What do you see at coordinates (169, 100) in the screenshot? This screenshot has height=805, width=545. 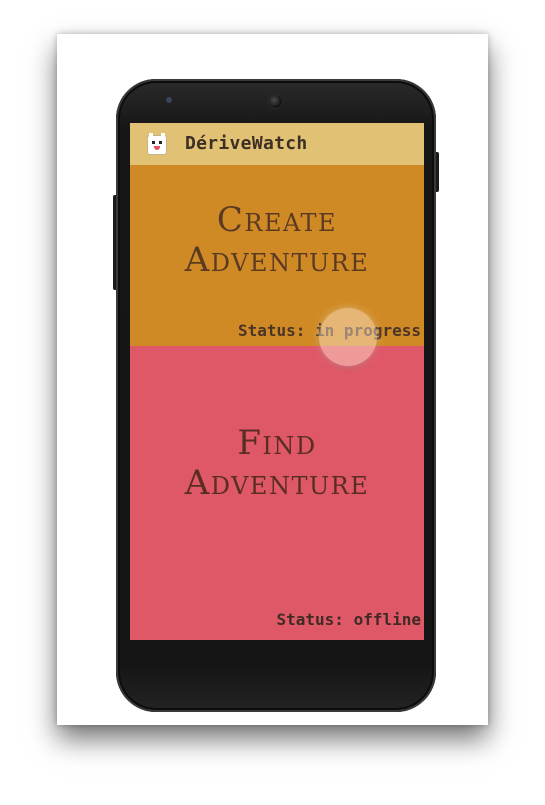 I see `proximity-sensor` at bounding box center [169, 100].